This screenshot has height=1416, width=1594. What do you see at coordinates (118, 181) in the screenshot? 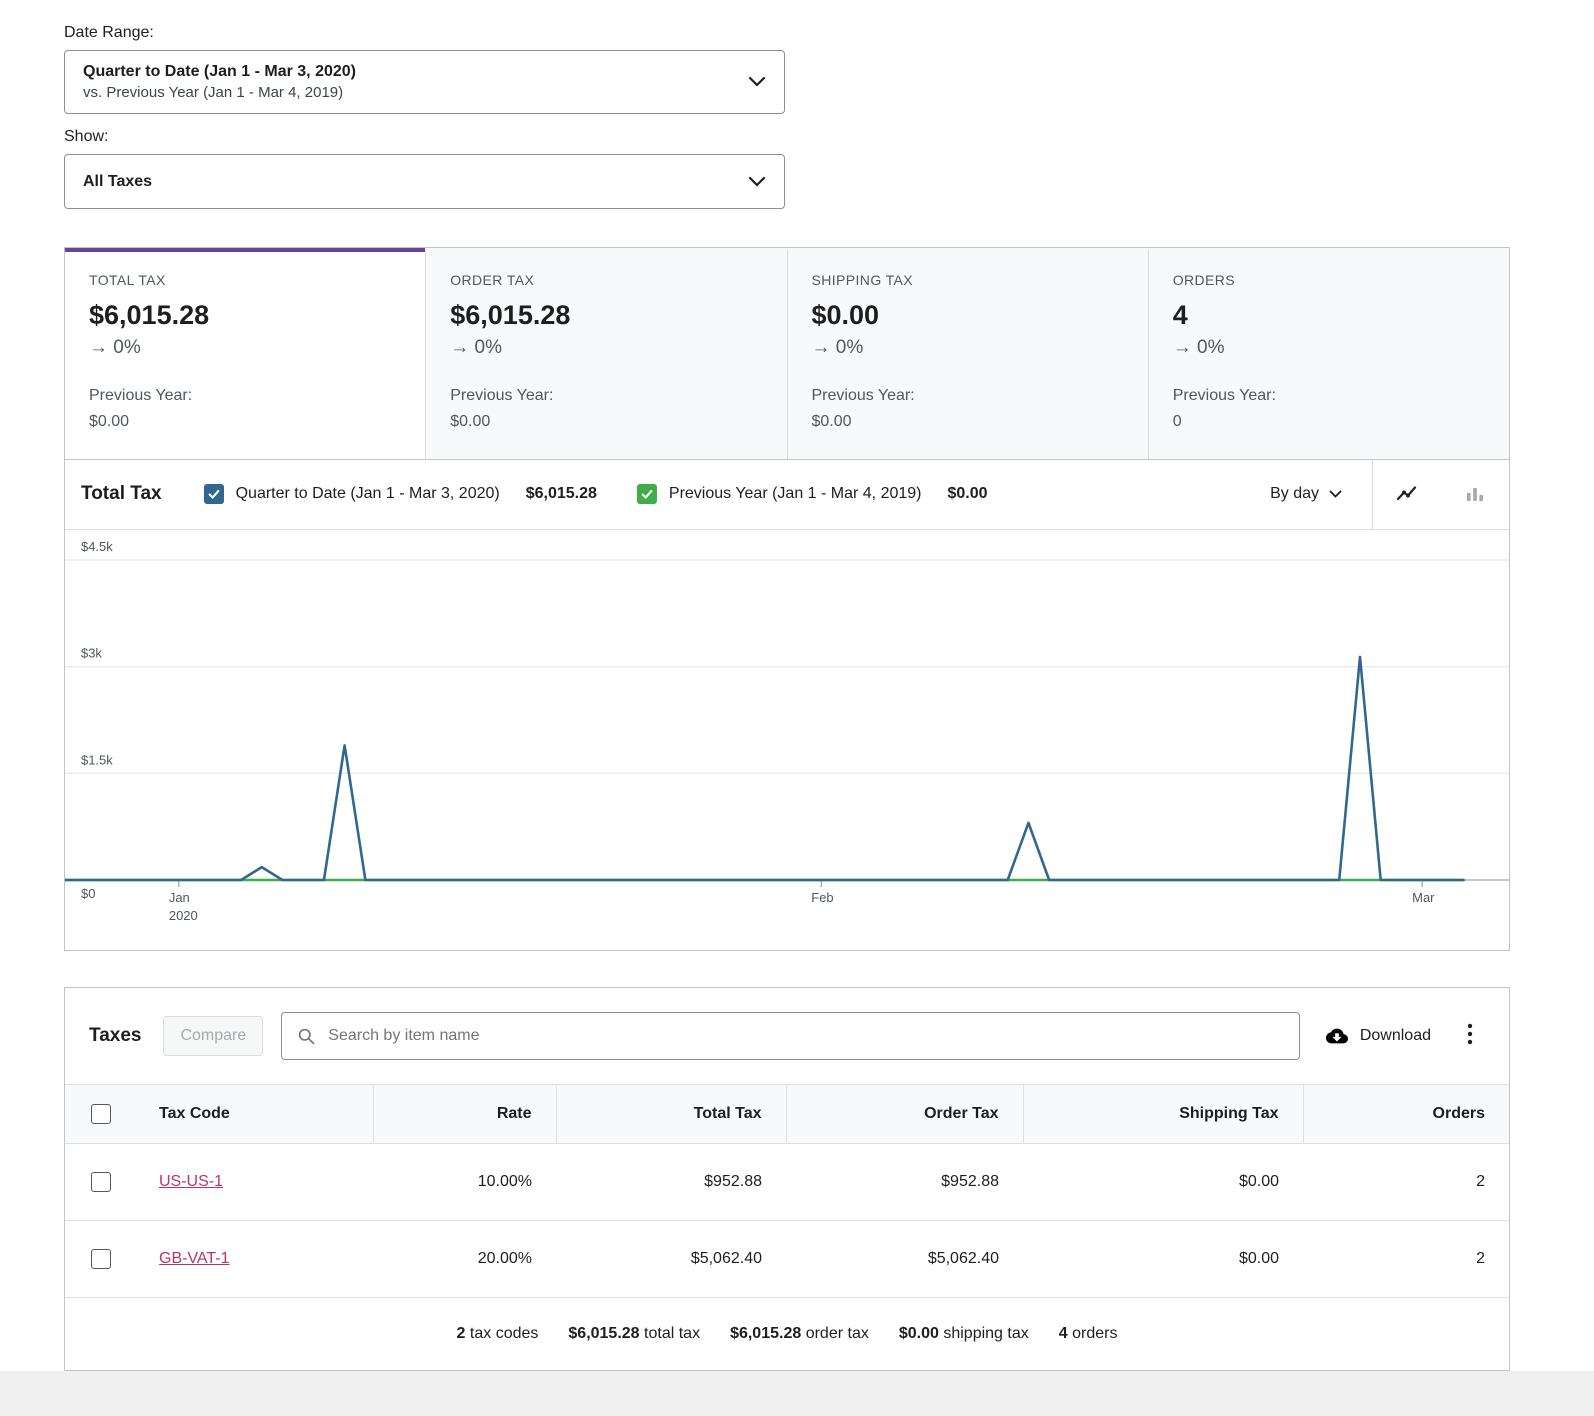
I see `show-filter-value: All Taxes` at bounding box center [118, 181].